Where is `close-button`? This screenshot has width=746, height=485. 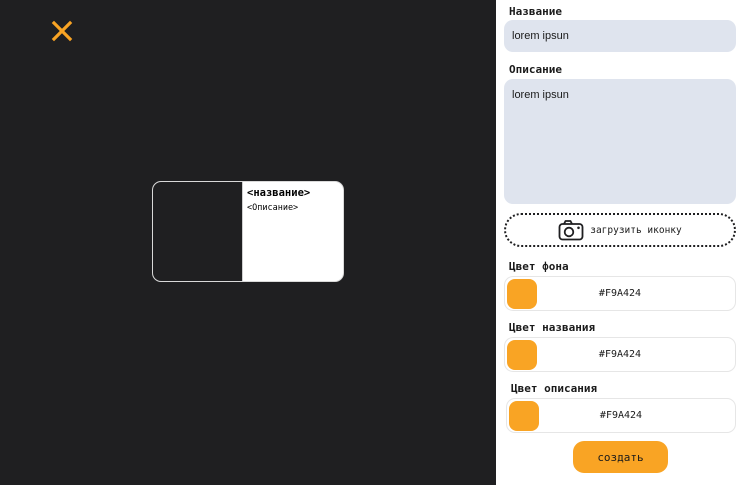 close-button is located at coordinates (62, 31).